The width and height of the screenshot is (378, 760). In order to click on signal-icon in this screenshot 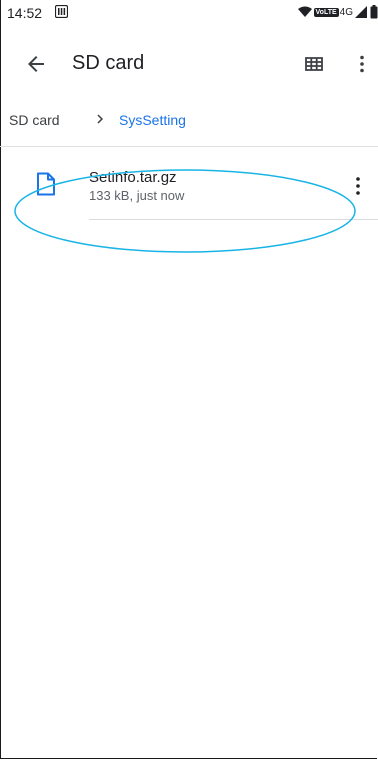, I will do `click(361, 12)`.